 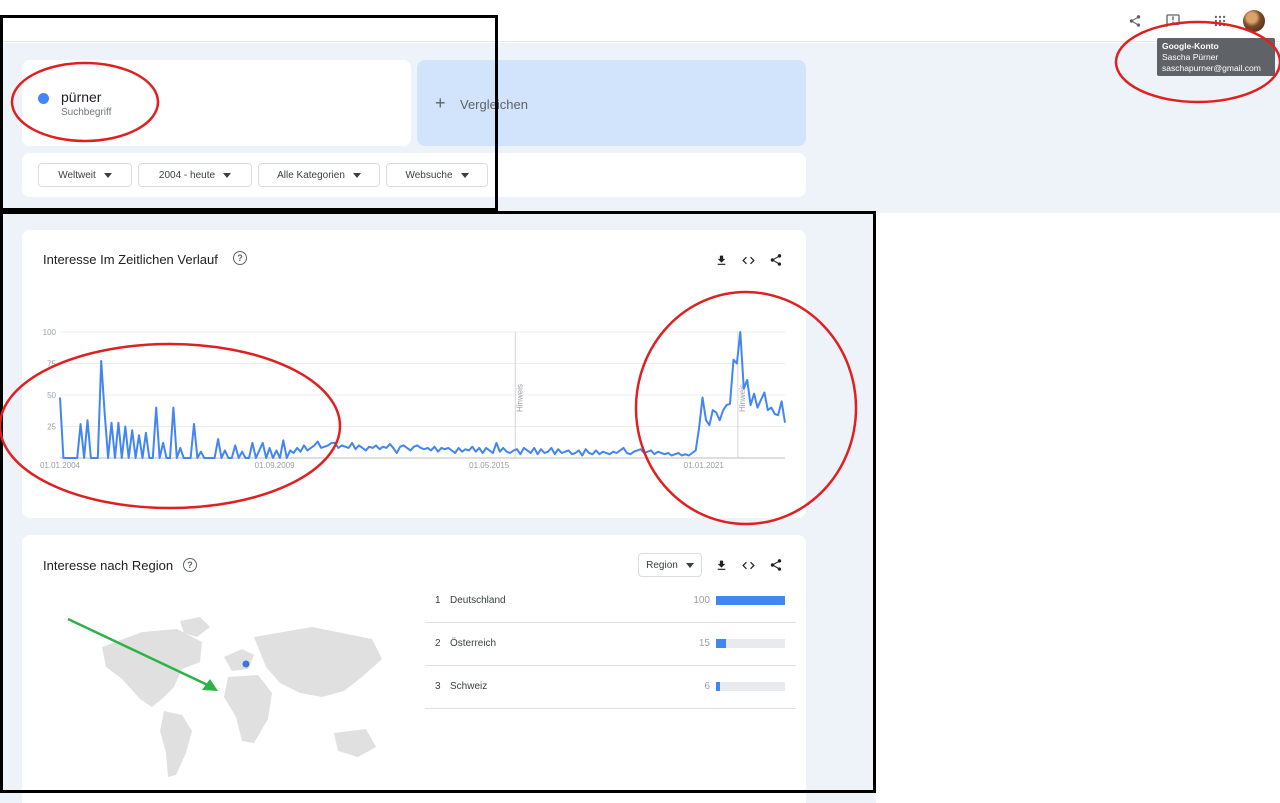 I want to click on search-term-card: pürner Suchbegriff, so click(x=216, y=103).